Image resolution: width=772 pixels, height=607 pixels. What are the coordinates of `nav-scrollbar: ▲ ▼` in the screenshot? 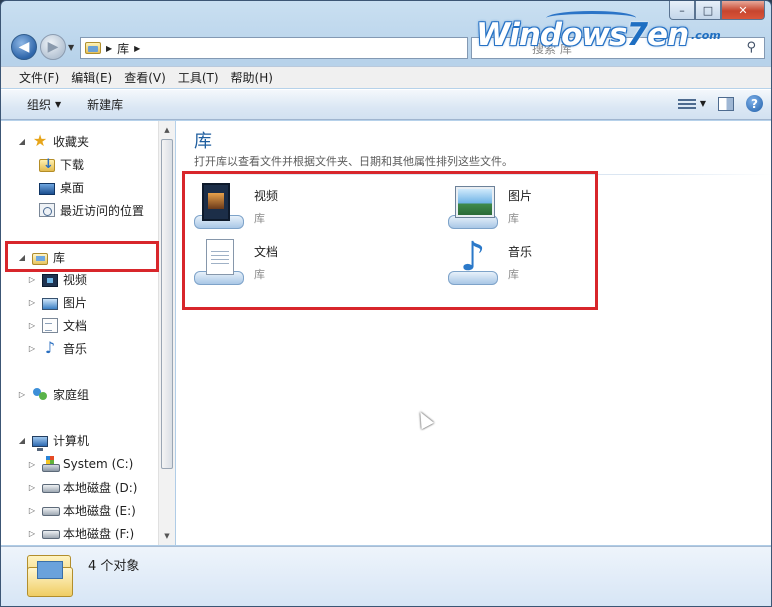 It's located at (166, 333).